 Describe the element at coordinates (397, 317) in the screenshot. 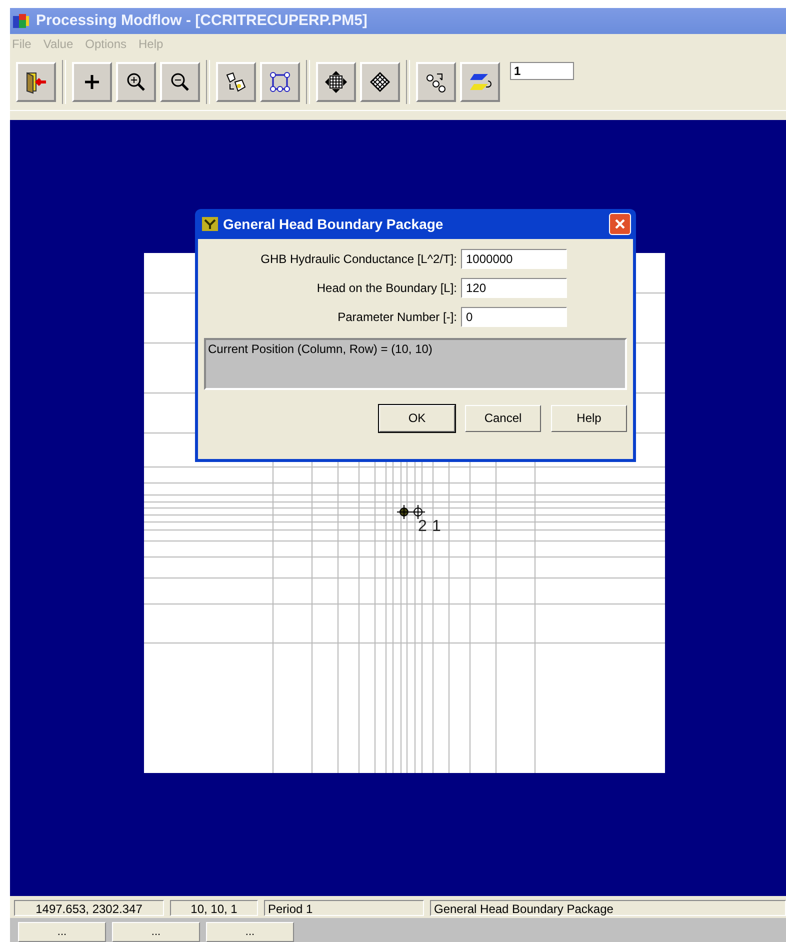

I see `field-label: Parameter Number [-]:` at that location.